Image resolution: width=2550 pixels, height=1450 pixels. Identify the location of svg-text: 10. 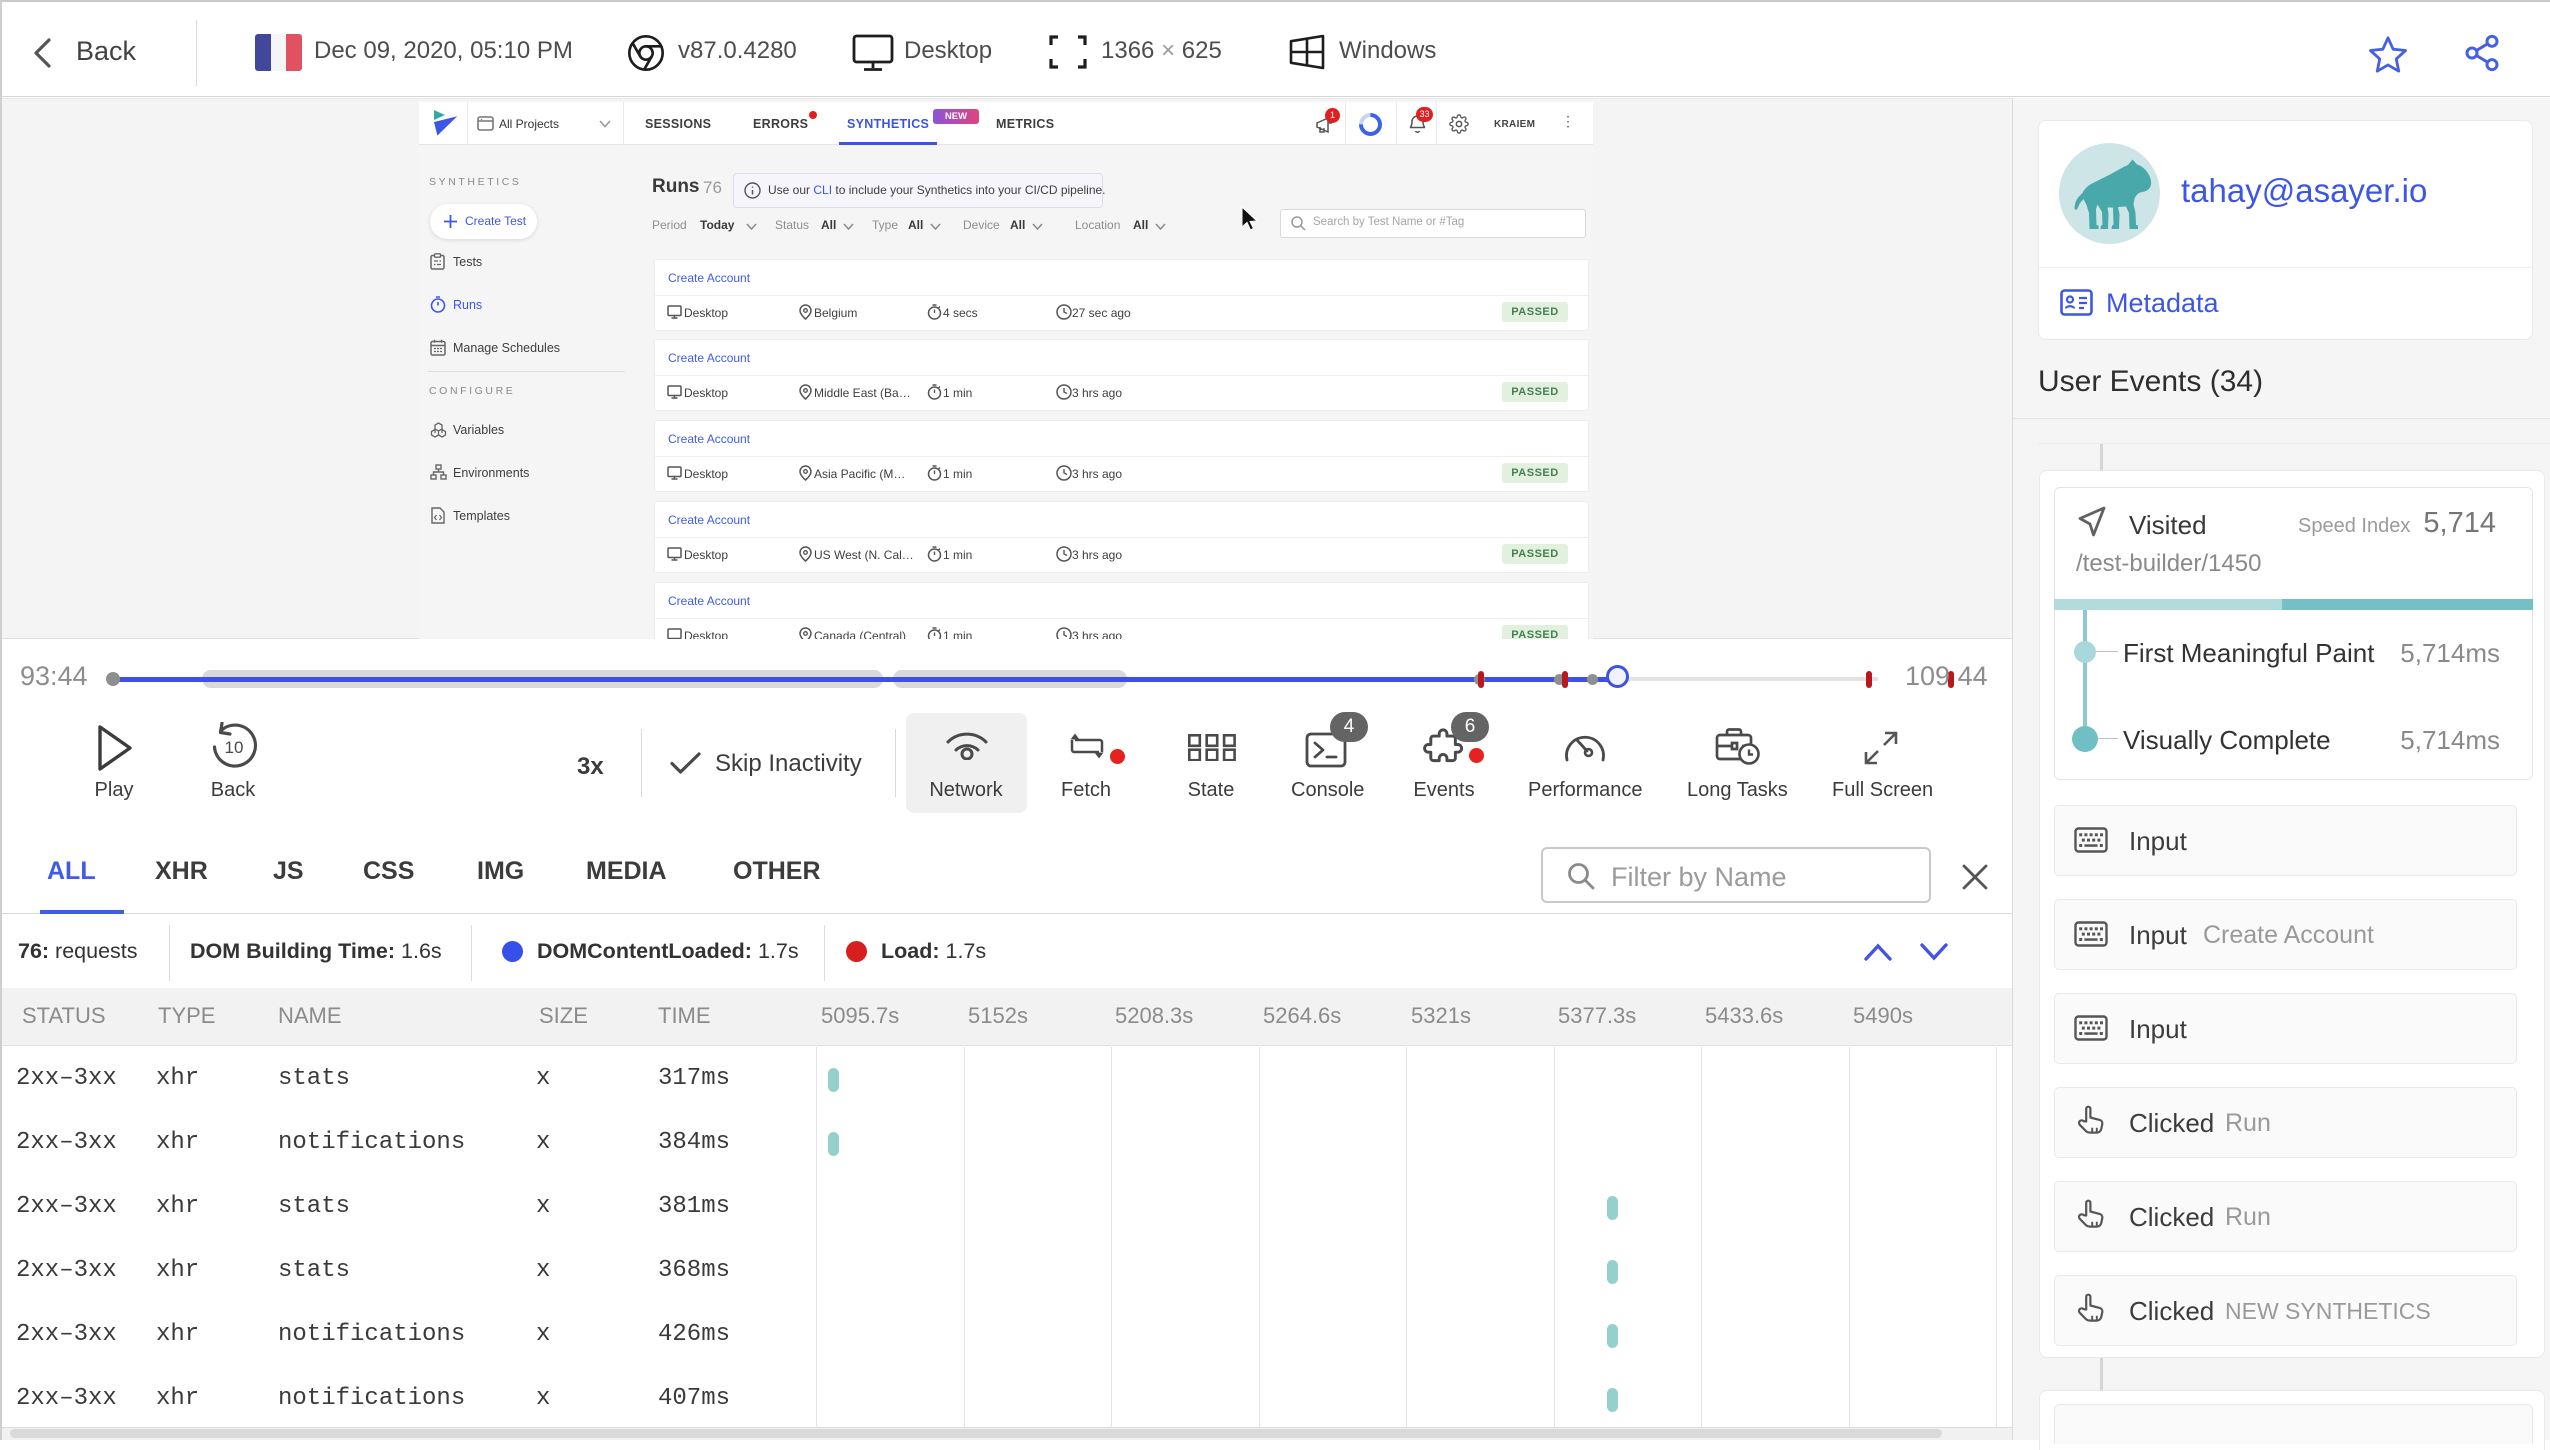
(234, 747).